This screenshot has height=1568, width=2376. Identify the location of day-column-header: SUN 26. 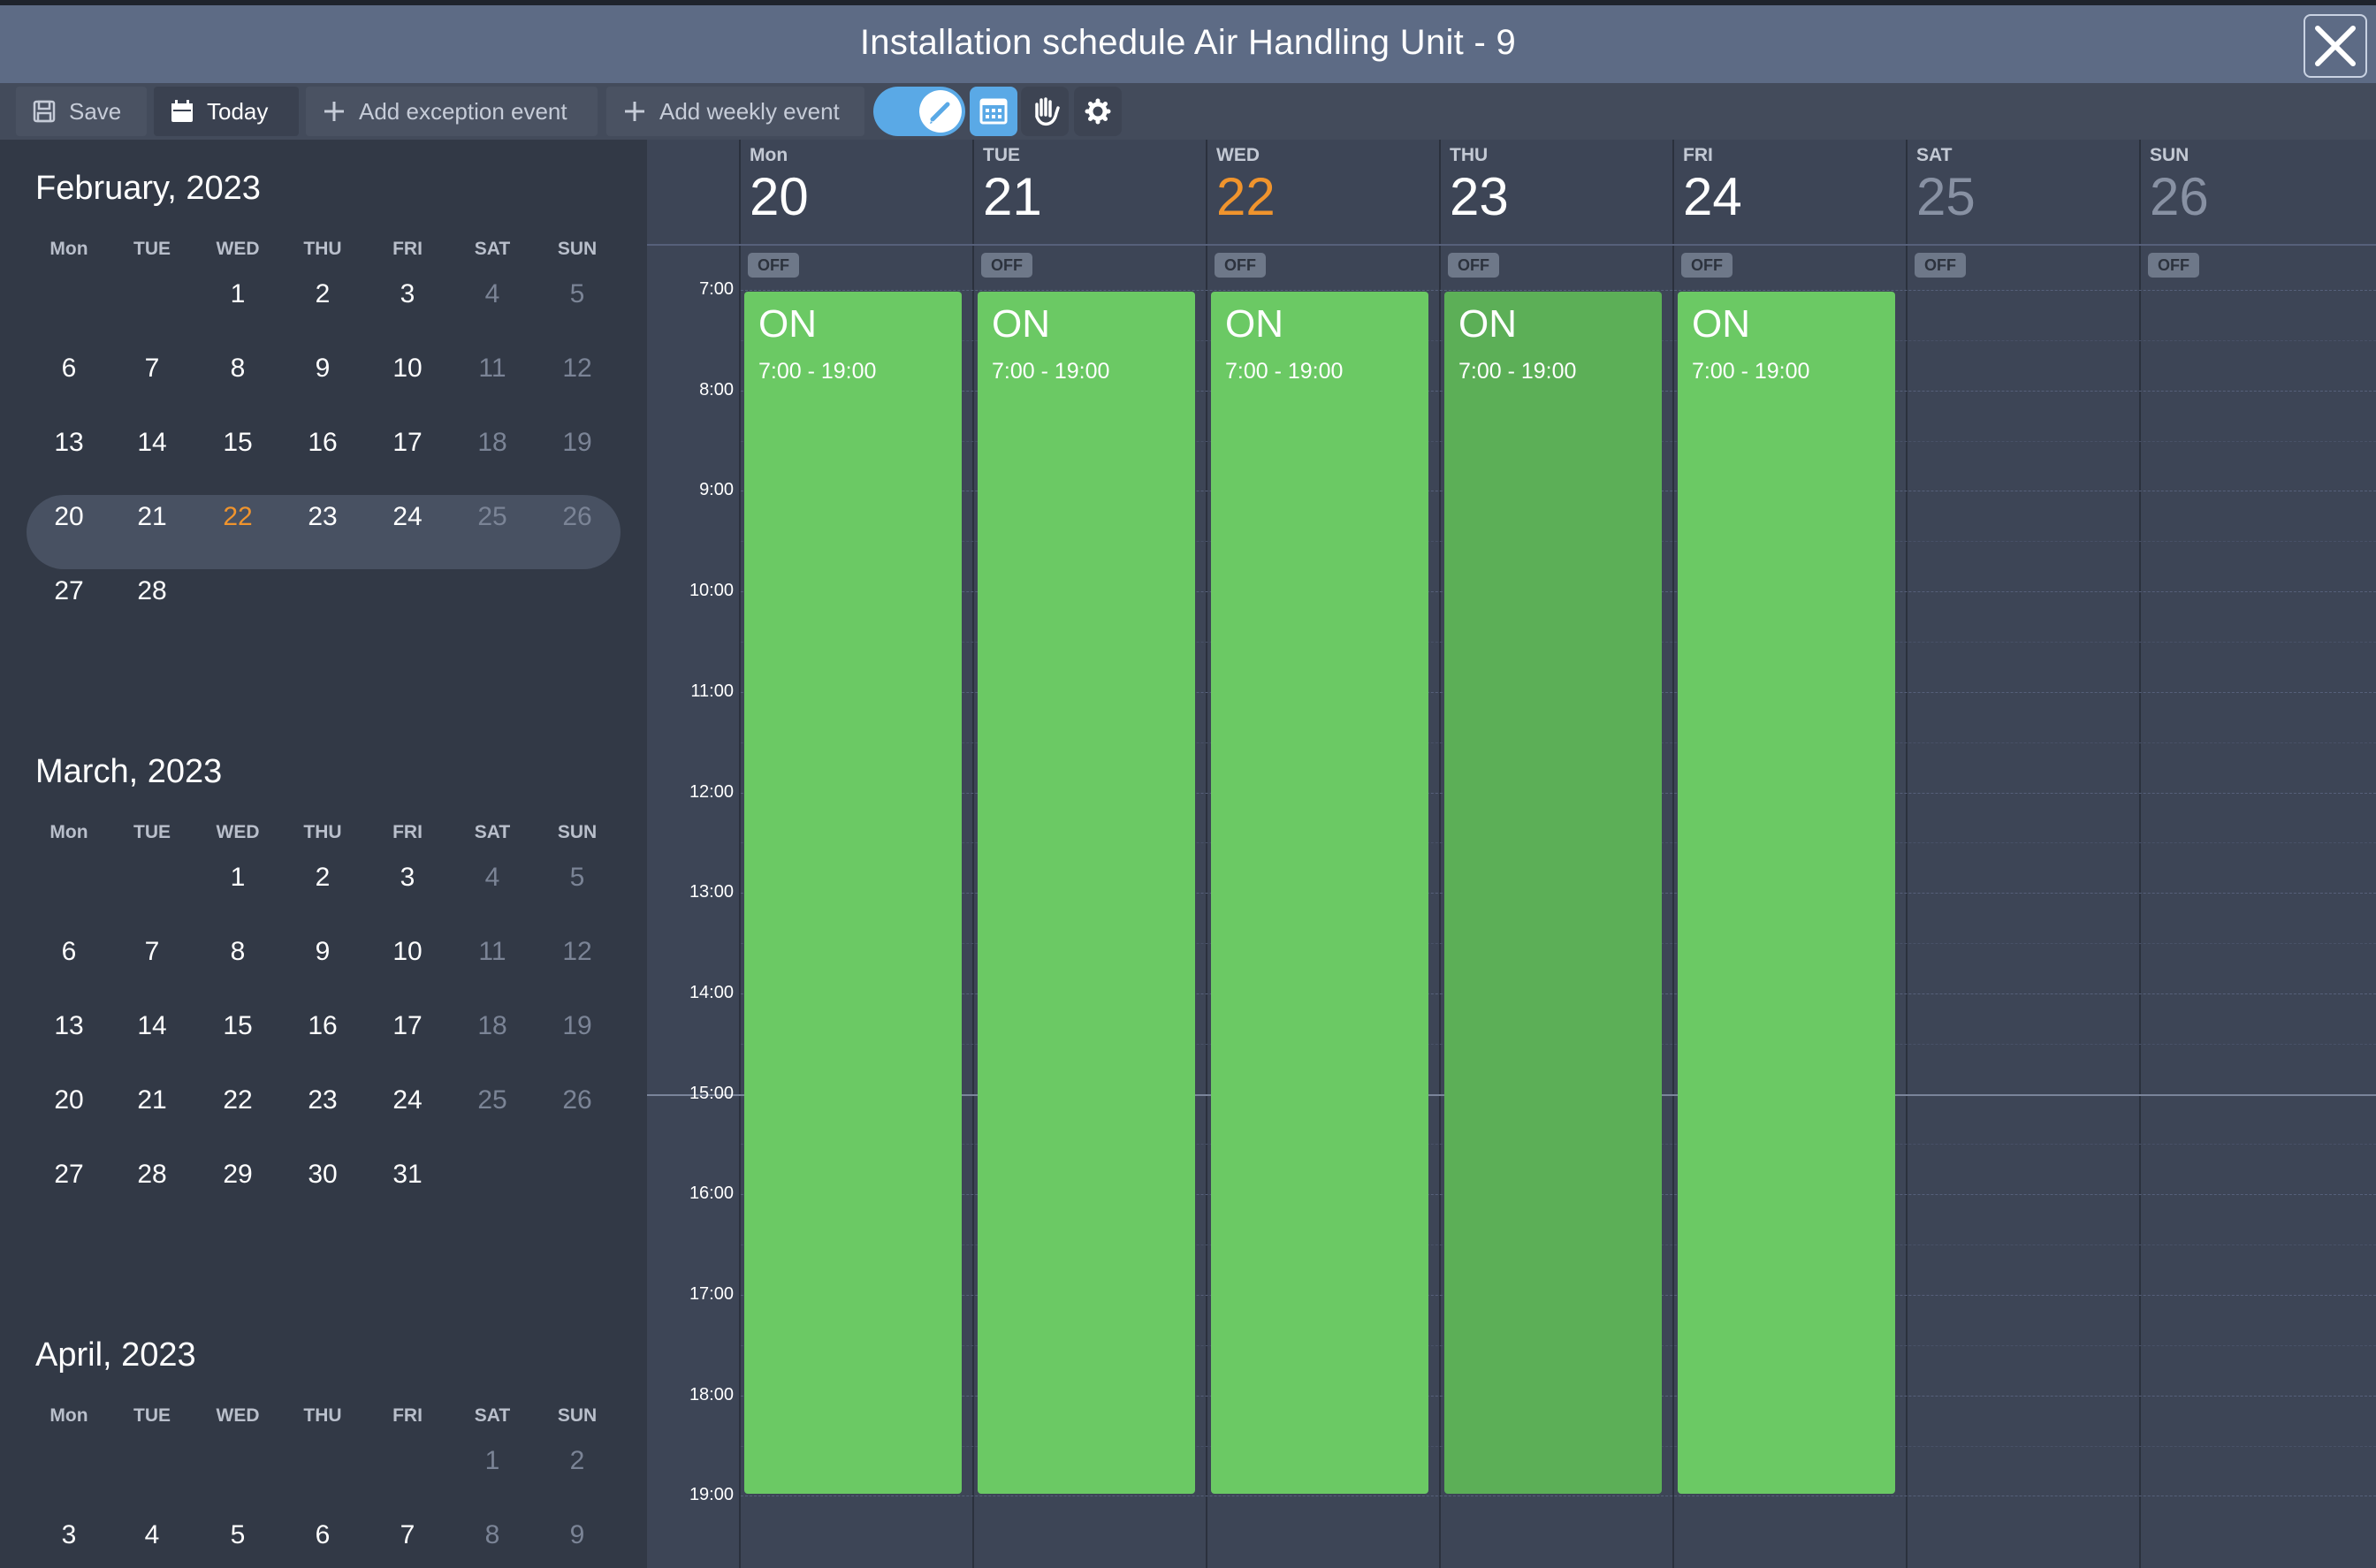
(2179, 185).